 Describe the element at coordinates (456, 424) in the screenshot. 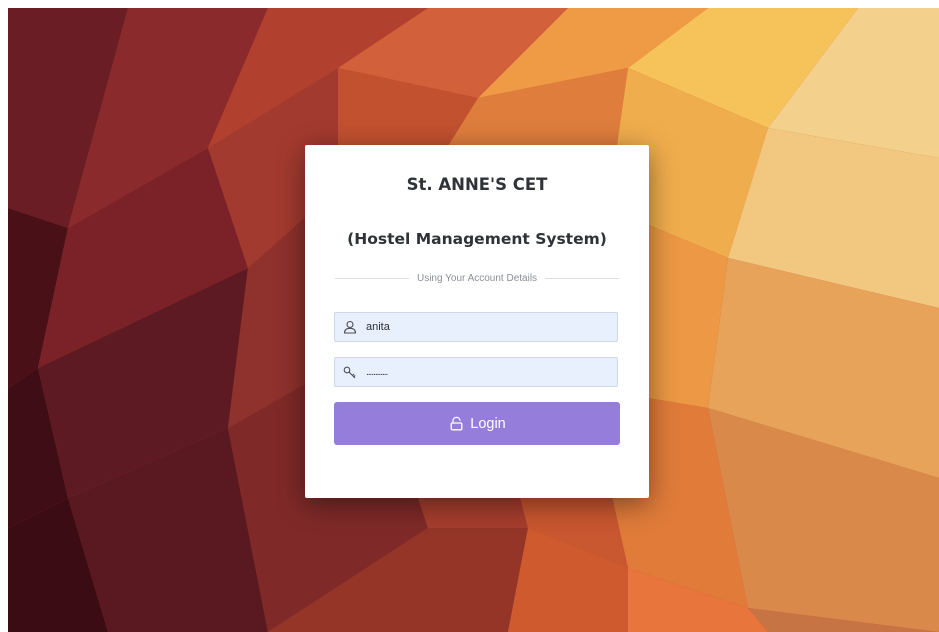

I see `lock-icon` at that location.